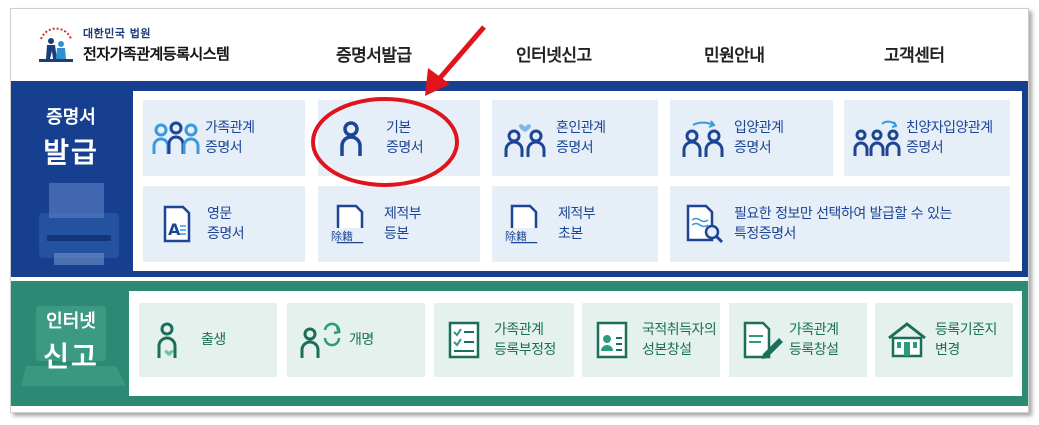 This screenshot has width=1039, height=425. Describe the element at coordinates (156, 54) in the screenshot. I see `logo-title: 전자가족관계등록시스템` at that location.